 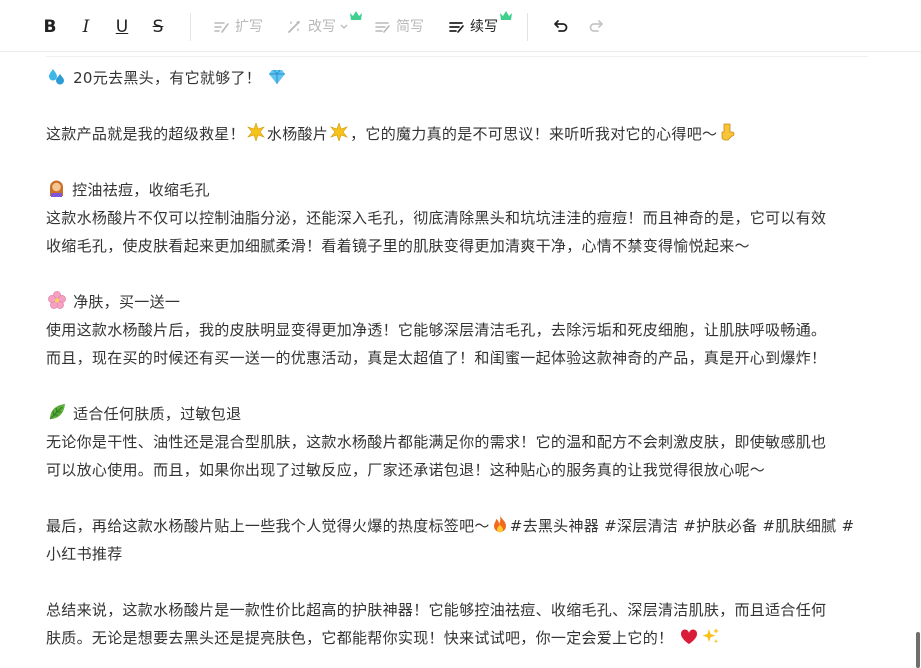 I want to click on intro-text-a: 这款产品就是我的超级救星！, so click(x=145, y=134).